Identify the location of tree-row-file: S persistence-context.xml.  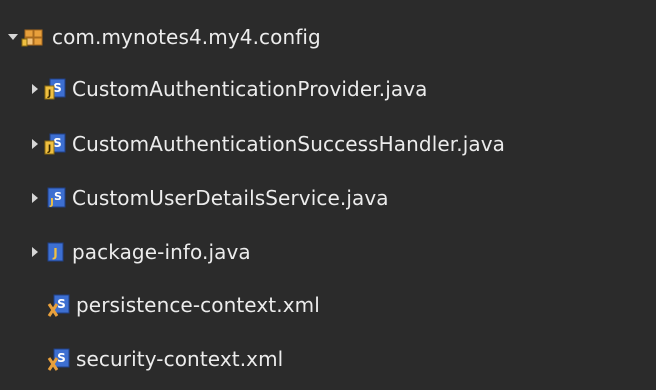
(328, 305).